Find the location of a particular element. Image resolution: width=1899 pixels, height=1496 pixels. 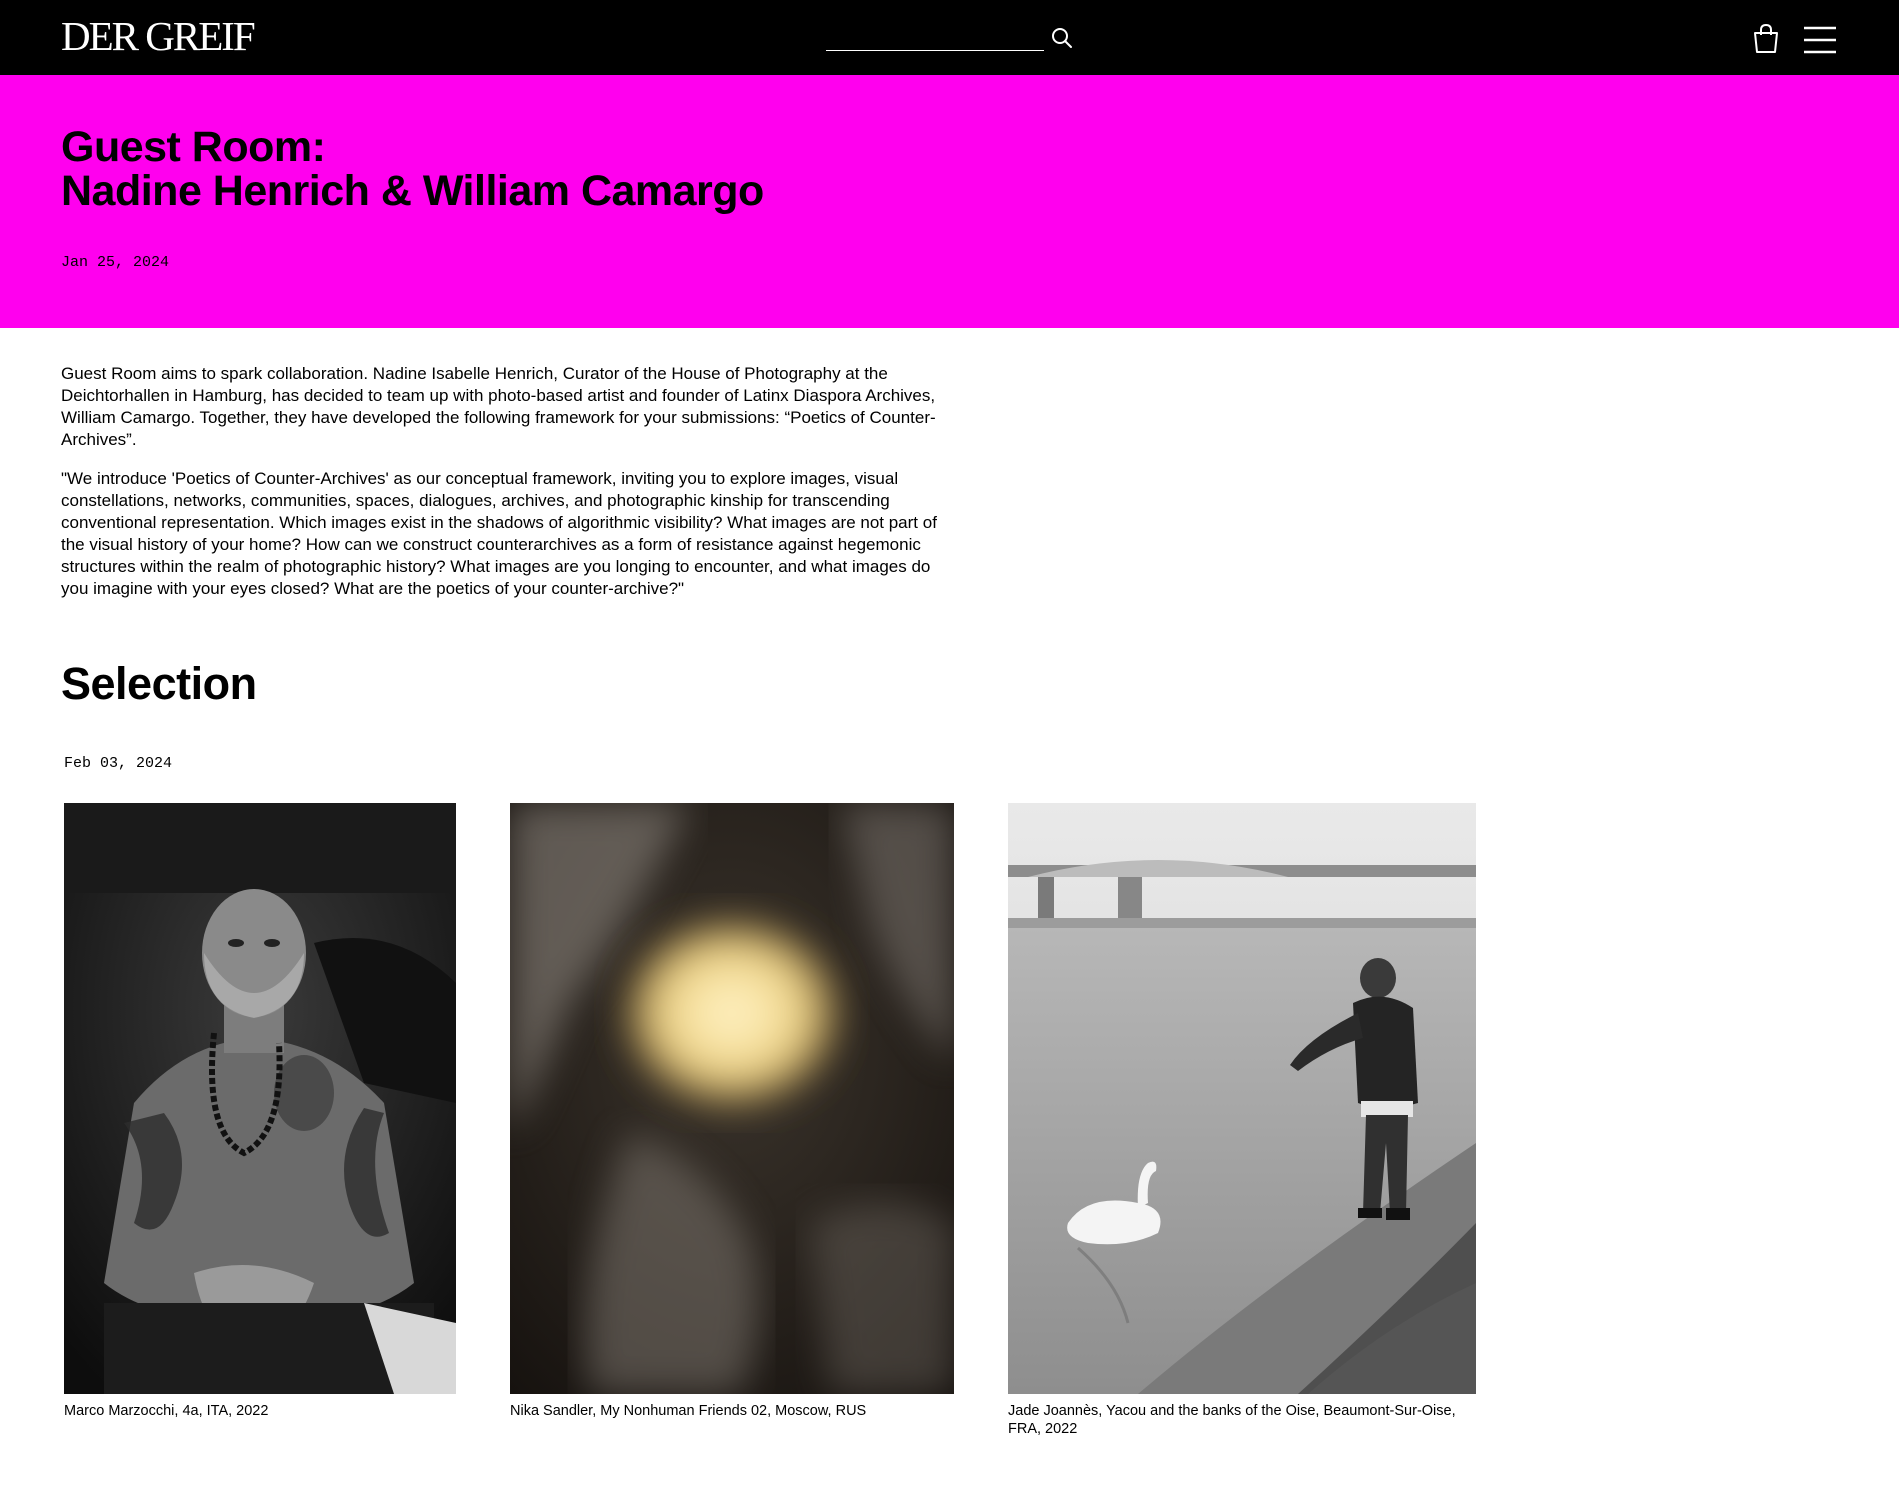

photo-caption-1: Marco Marzocchi, 4a, ITA, 2022 is located at coordinates (166, 1411).